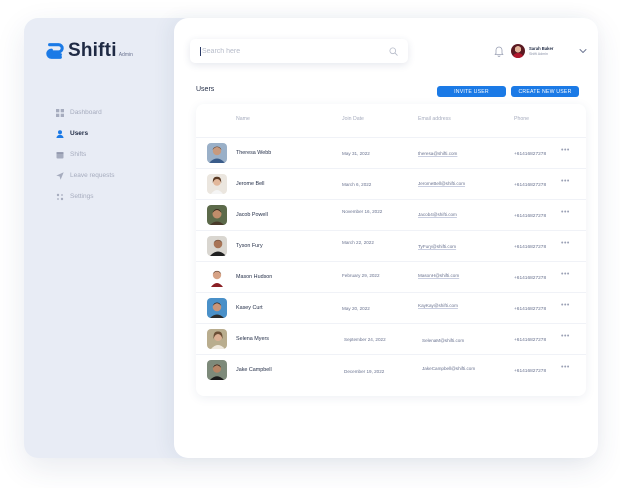 This screenshot has width=620, height=488. I want to click on current-user-name: Sarah Baker, so click(541, 48).